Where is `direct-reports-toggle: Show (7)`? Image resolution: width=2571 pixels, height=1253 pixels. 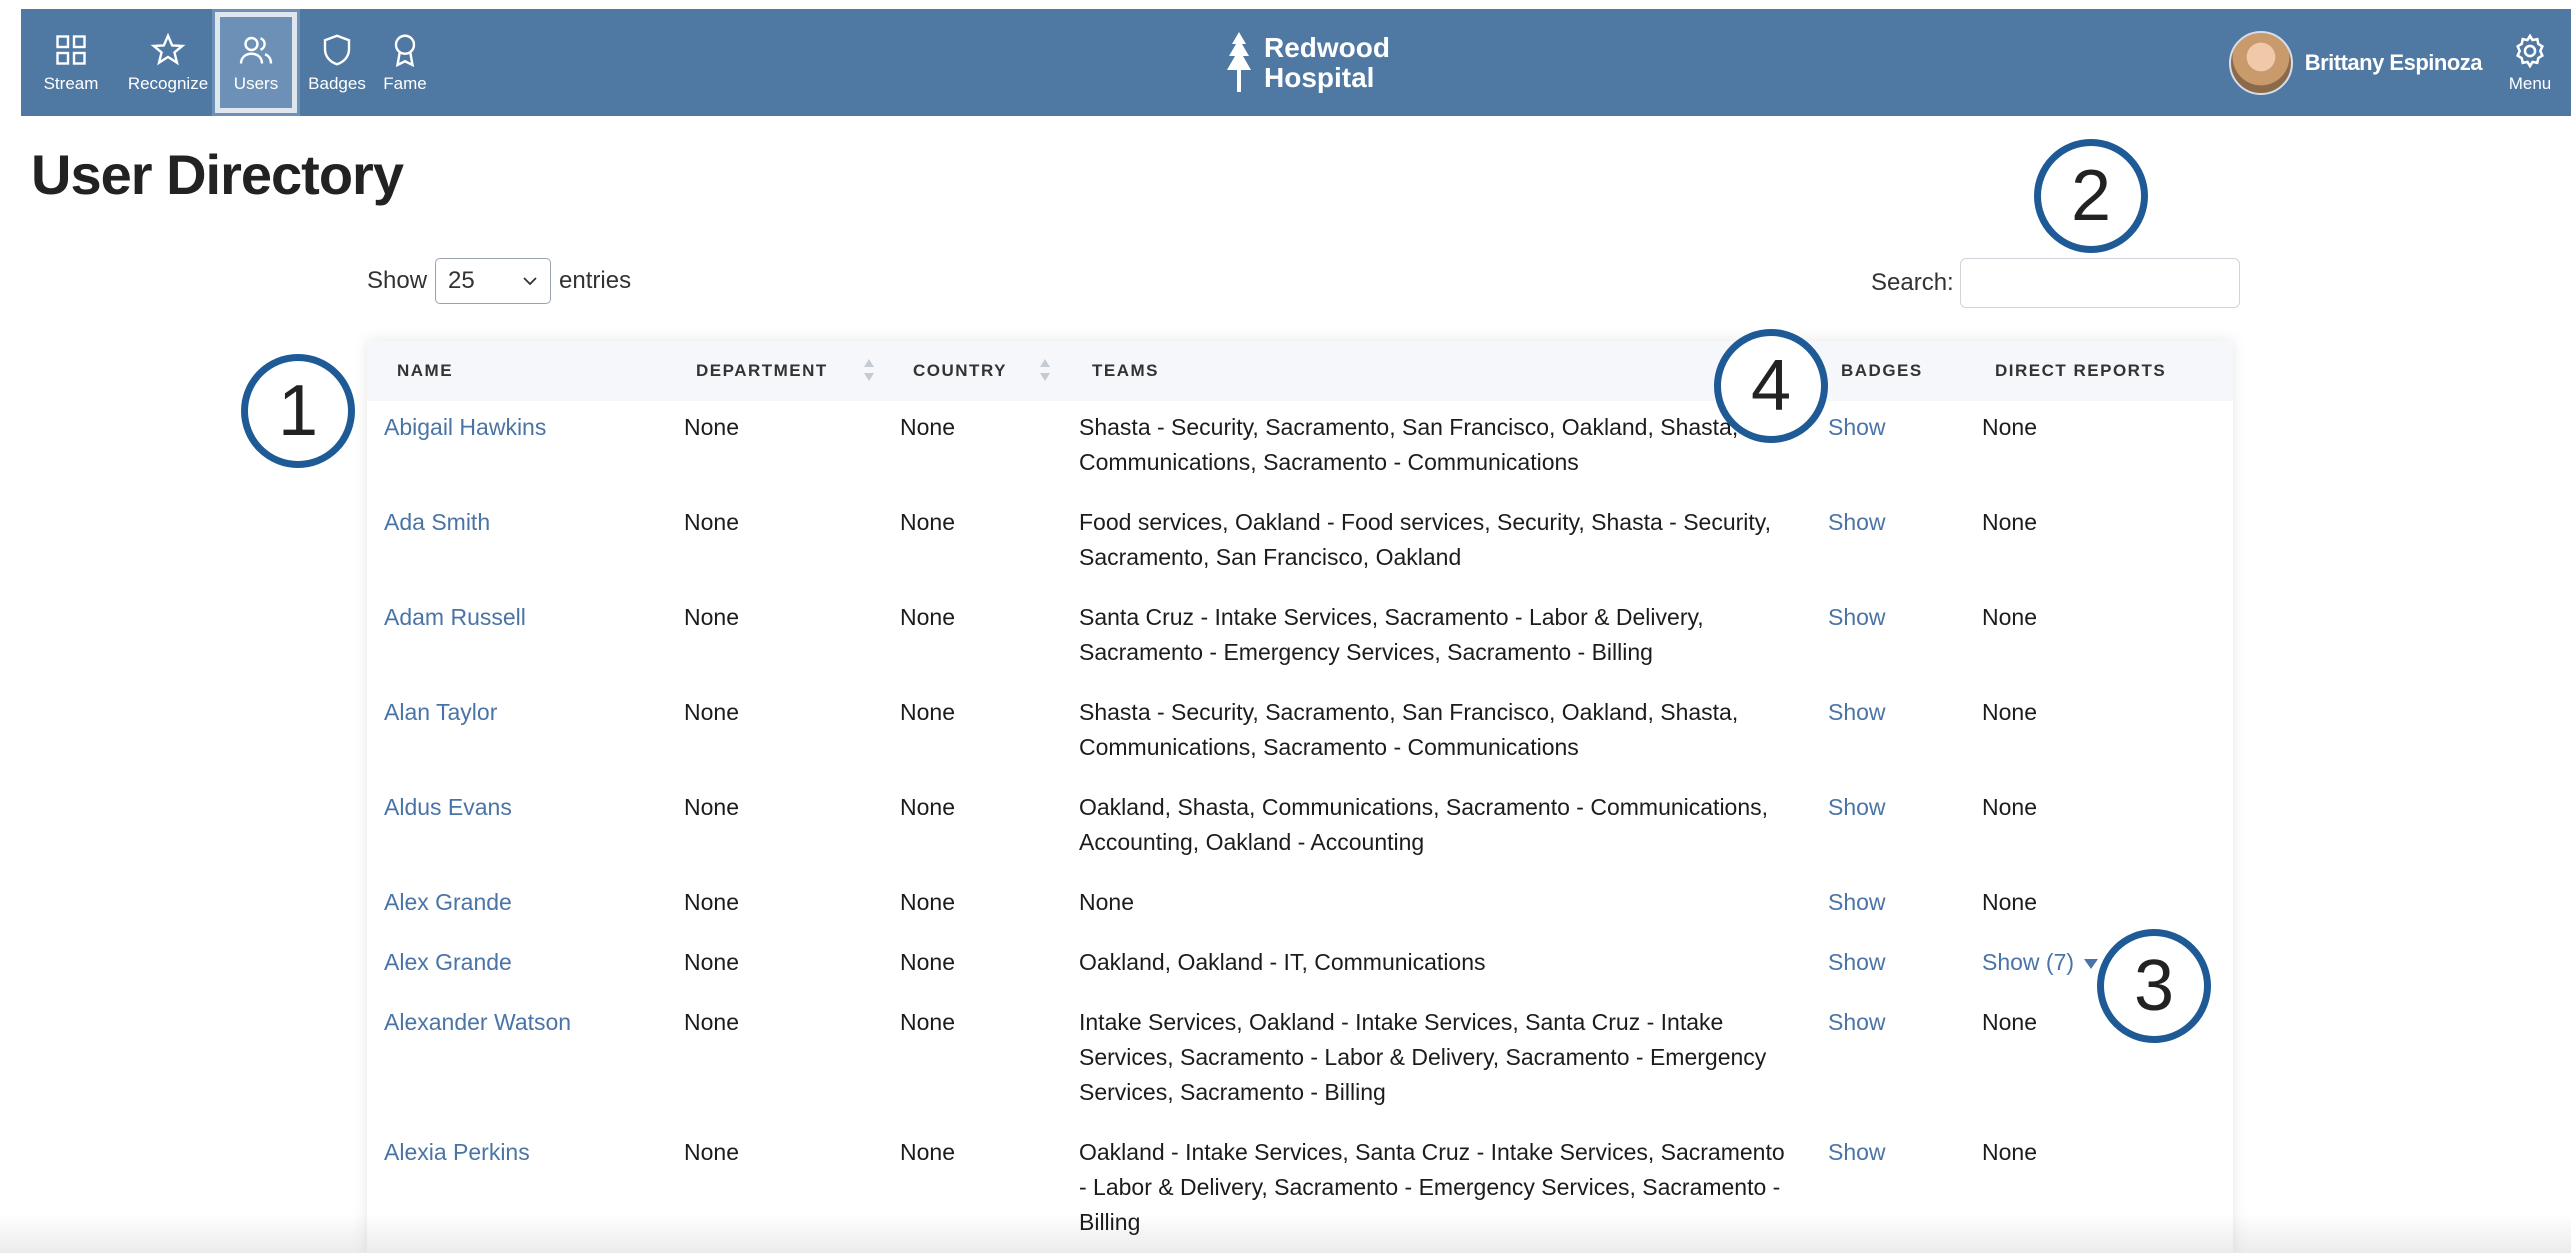 direct-reports-toggle: Show (7) is located at coordinates (2040, 962).